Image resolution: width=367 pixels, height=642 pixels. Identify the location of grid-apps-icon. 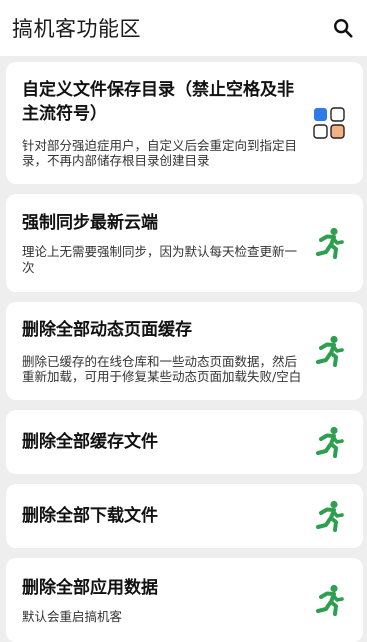
(329, 123).